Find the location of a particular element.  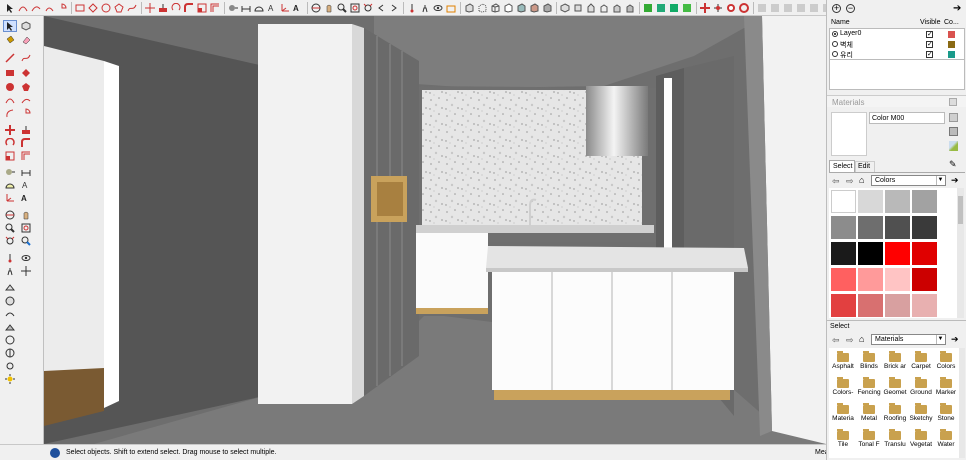

share-model-icon is located at coordinates (687, 8).